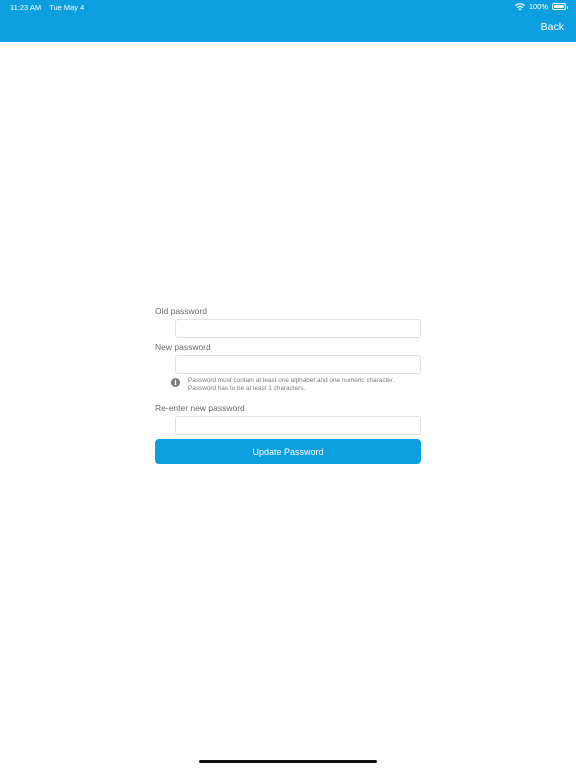 This screenshot has height=768, width=576. What do you see at coordinates (26, 7) in the screenshot?
I see `status-time: 11:23 AM` at bounding box center [26, 7].